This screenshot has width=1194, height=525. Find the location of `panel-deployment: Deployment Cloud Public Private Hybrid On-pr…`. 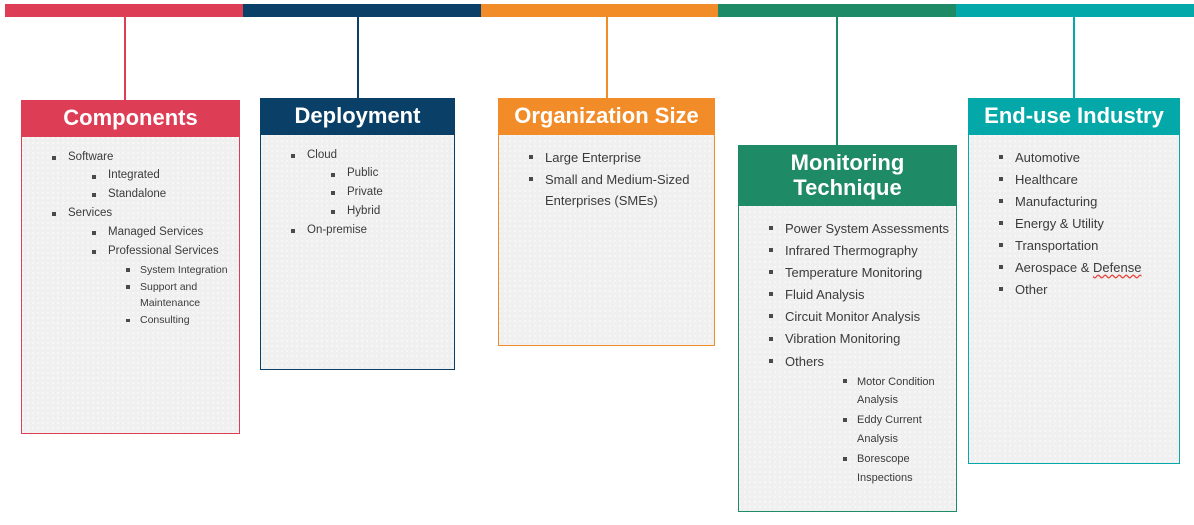

panel-deployment: Deployment Cloud Public Private Hybrid On-pr… is located at coordinates (357, 234).